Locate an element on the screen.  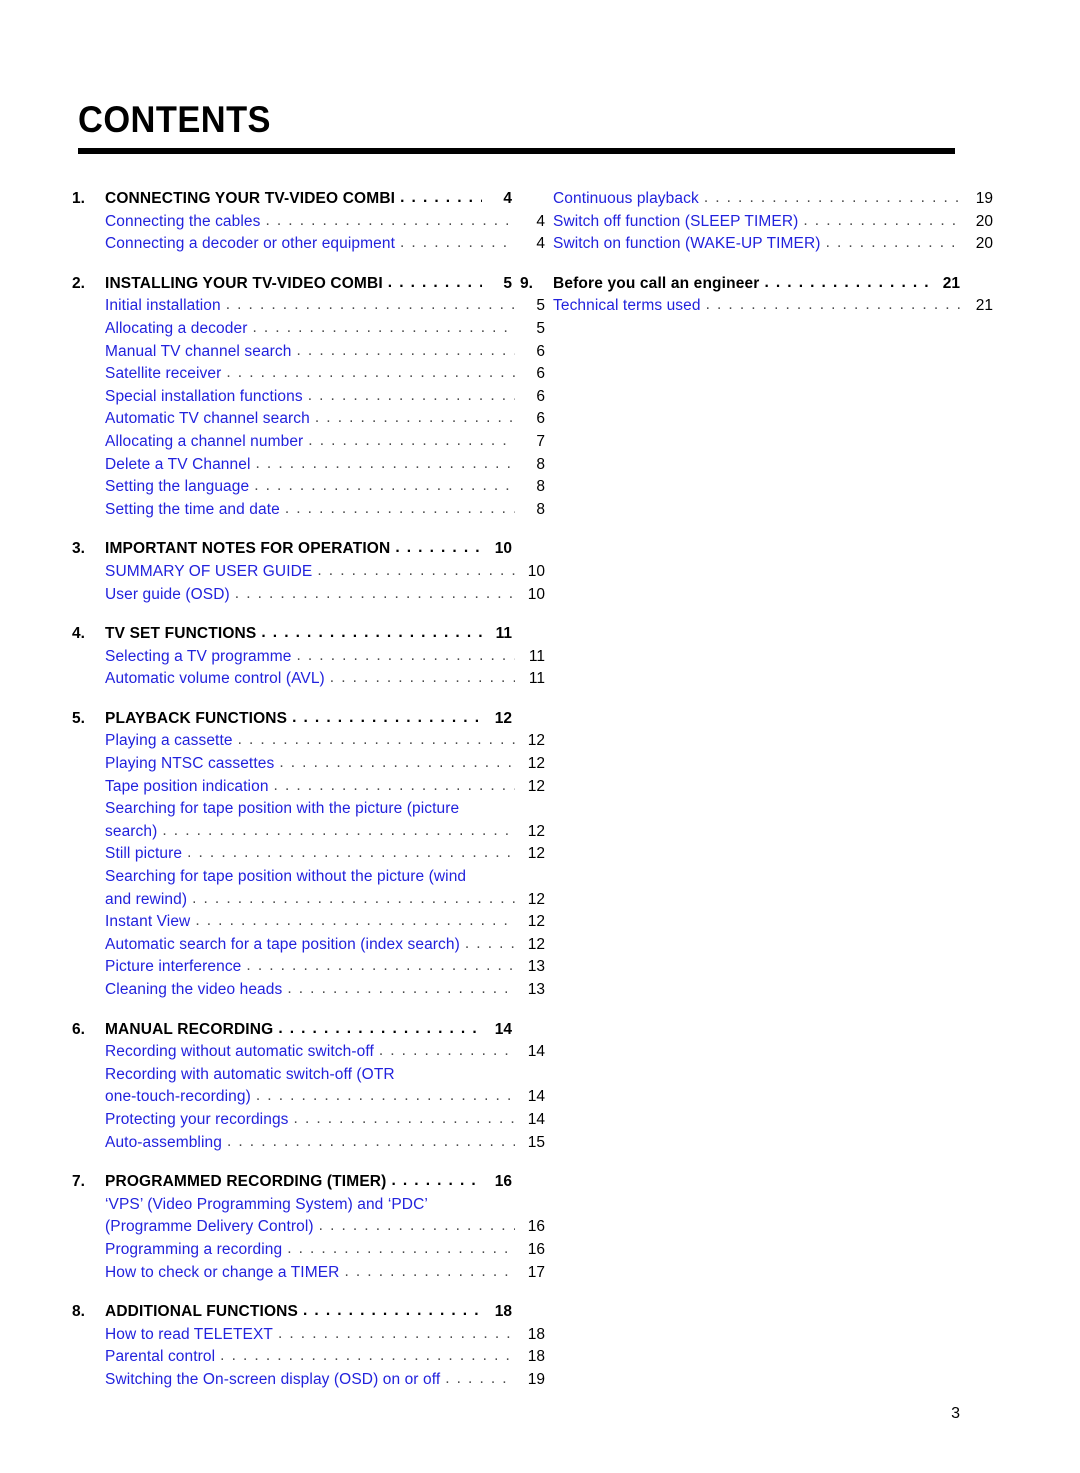
toc-section-heading: 5. PLAYBACK FUNCTIONS 12 is located at coordinates (292, 719).